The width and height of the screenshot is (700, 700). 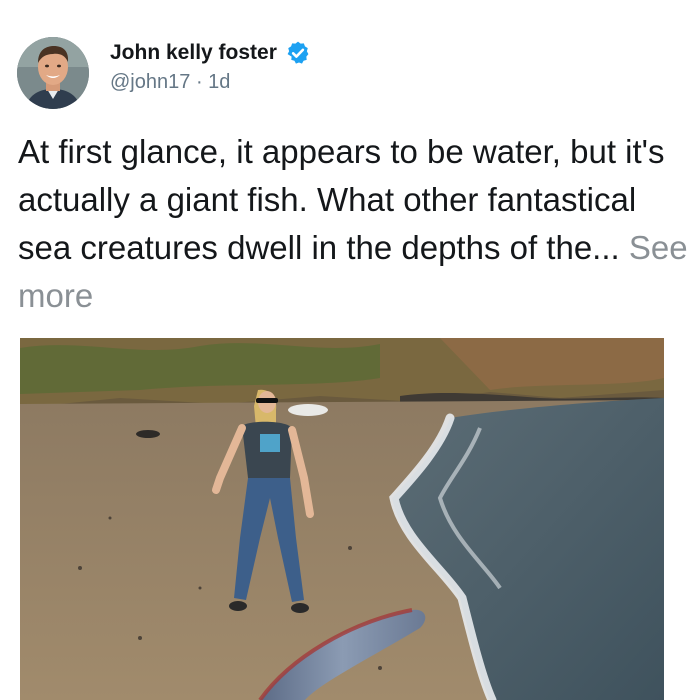 What do you see at coordinates (298, 53) in the screenshot?
I see `verified-badge-icon` at bounding box center [298, 53].